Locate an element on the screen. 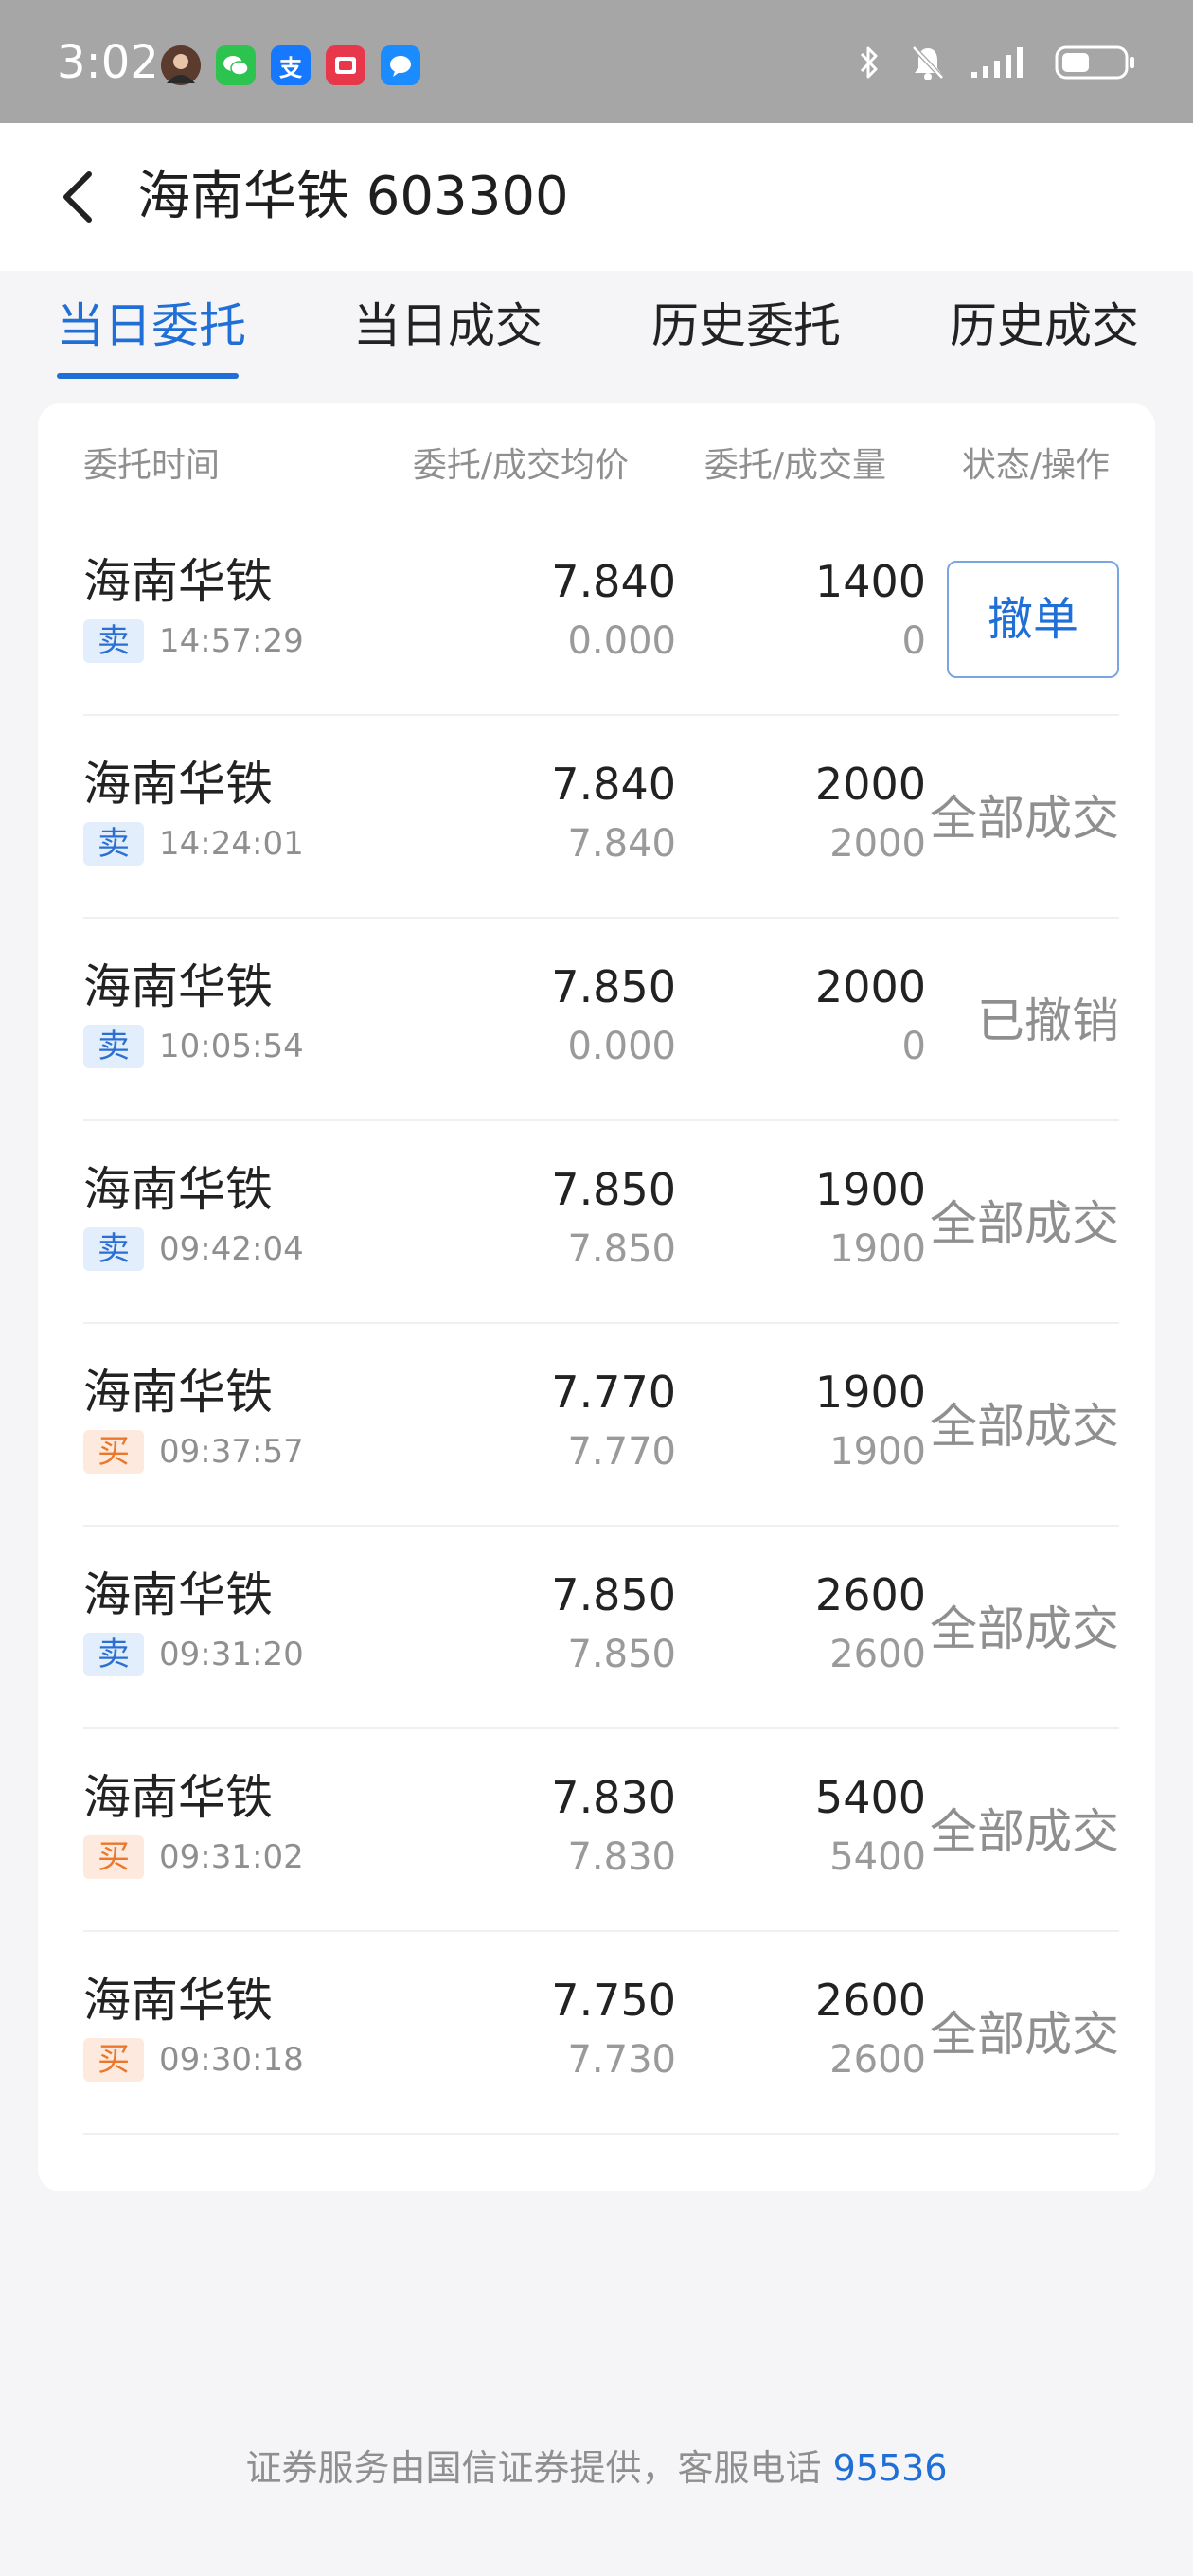  tab-history-trades: 历史成交 is located at coordinates (1044, 325).